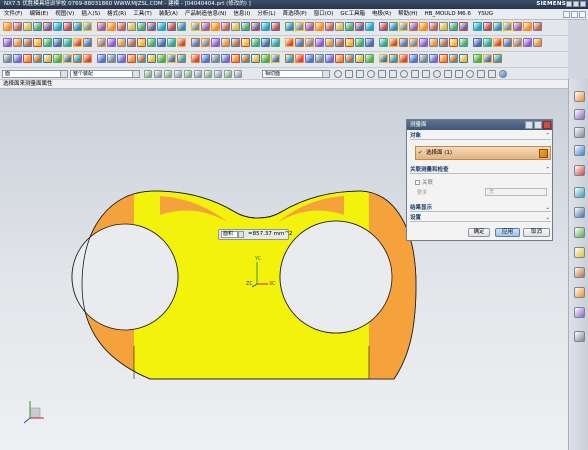 The image size is (588, 450). Describe the element at coordinates (352, 14) in the screenshot. I see `menu-item: GC工具箱` at that location.